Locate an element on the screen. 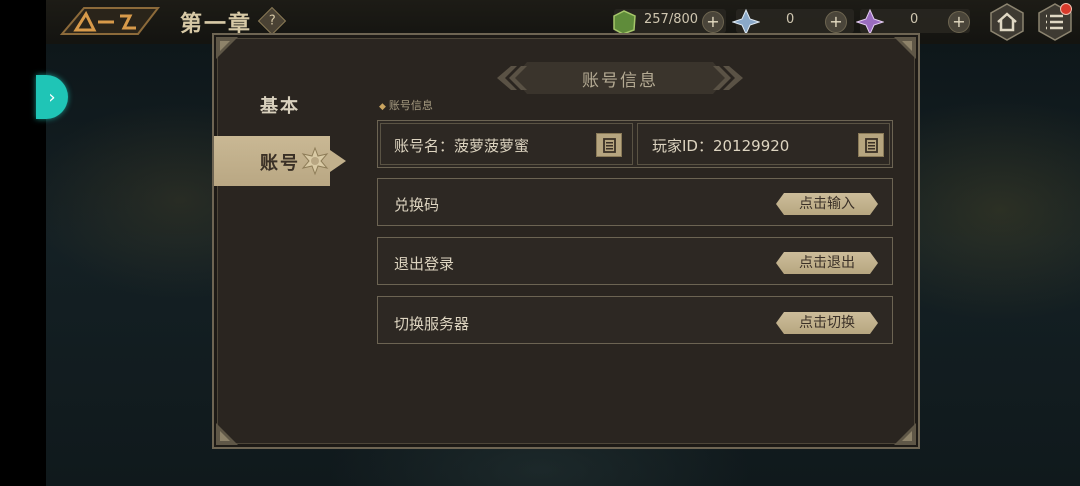  player-id: 玩家ID：20129920 is located at coordinates (721, 146).